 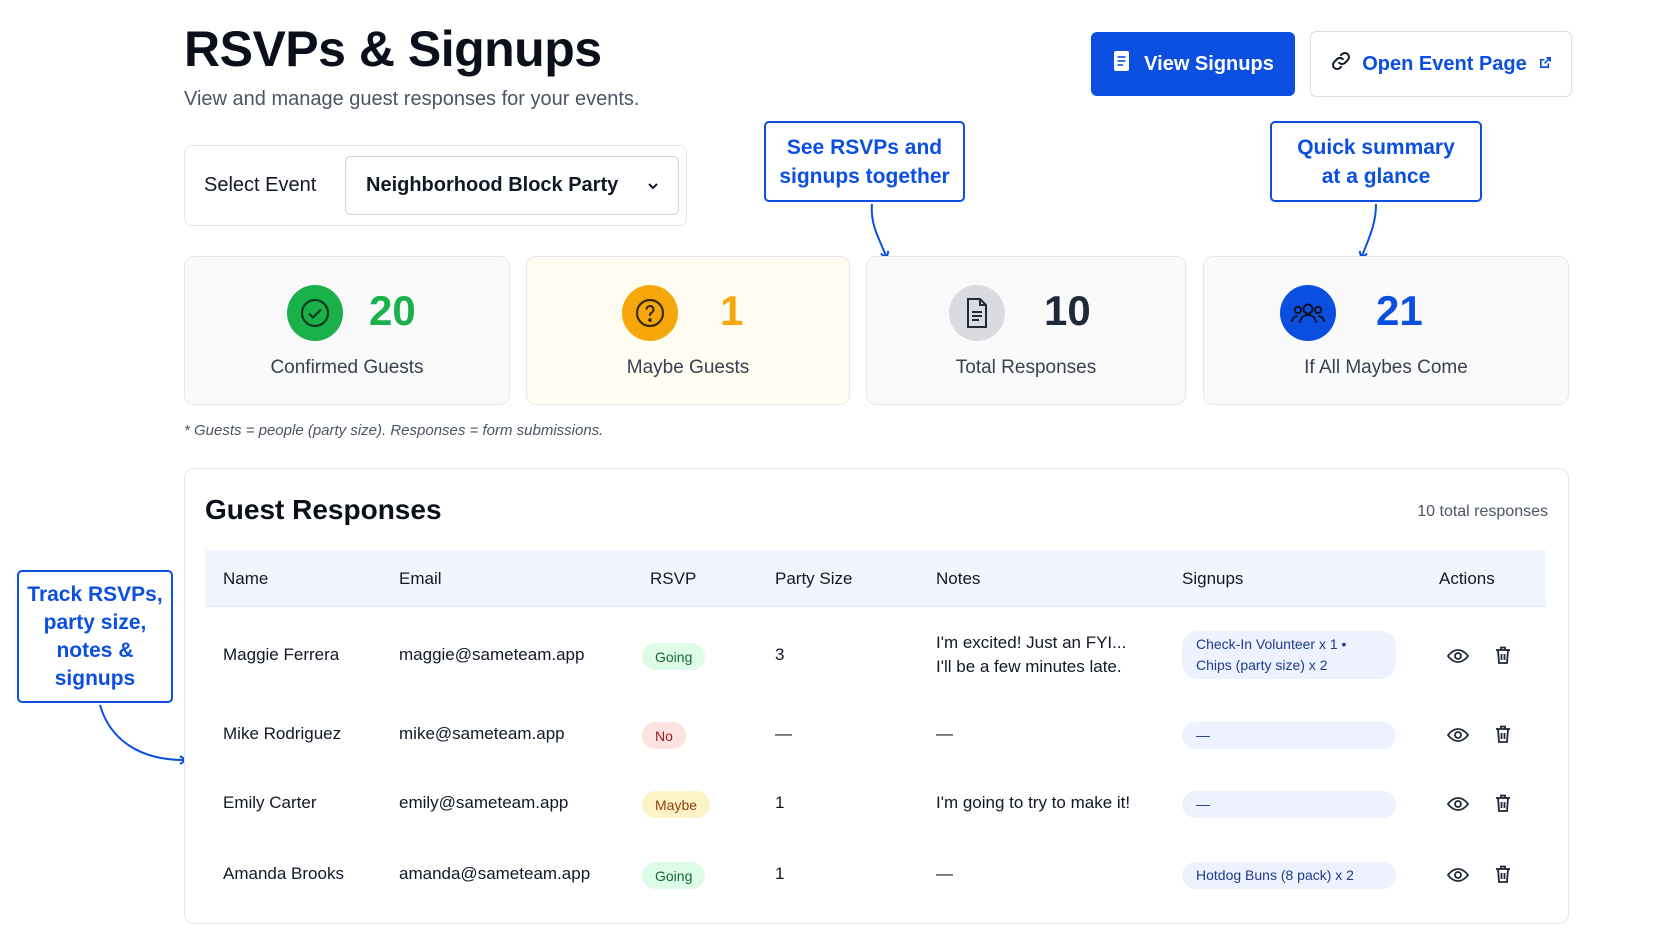 I want to click on callout-track-rsvps: Track RSVPs, party size, notes & signups, so click(x=95, y=636).